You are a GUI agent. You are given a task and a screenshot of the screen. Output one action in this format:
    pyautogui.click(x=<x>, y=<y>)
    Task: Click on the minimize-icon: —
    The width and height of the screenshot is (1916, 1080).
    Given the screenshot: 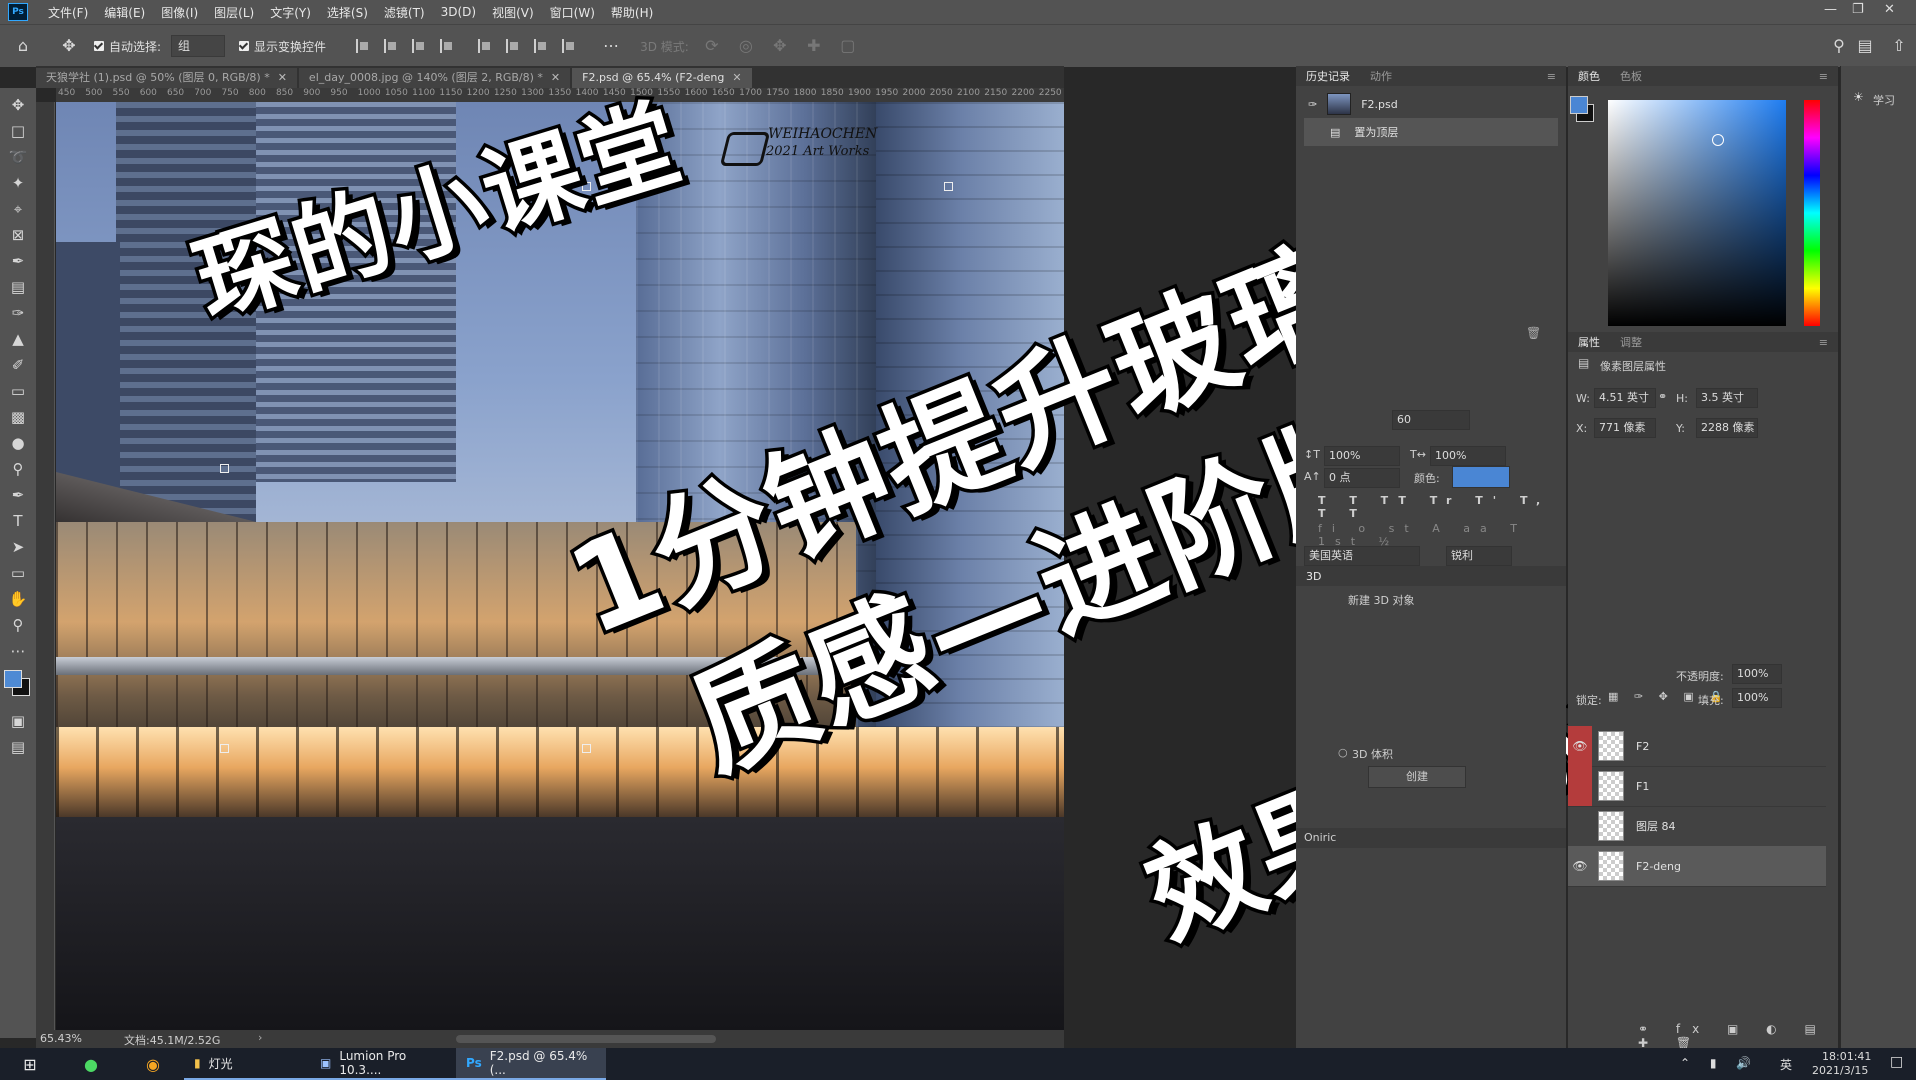 What is the action you would take?
    pyautogui.click(x=1830, y=9)
    